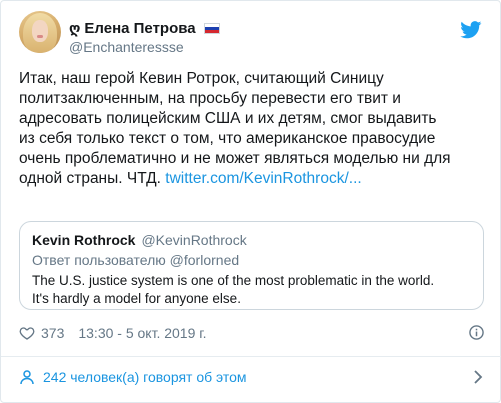  I want to click on avatar-face, so click(40, 31).